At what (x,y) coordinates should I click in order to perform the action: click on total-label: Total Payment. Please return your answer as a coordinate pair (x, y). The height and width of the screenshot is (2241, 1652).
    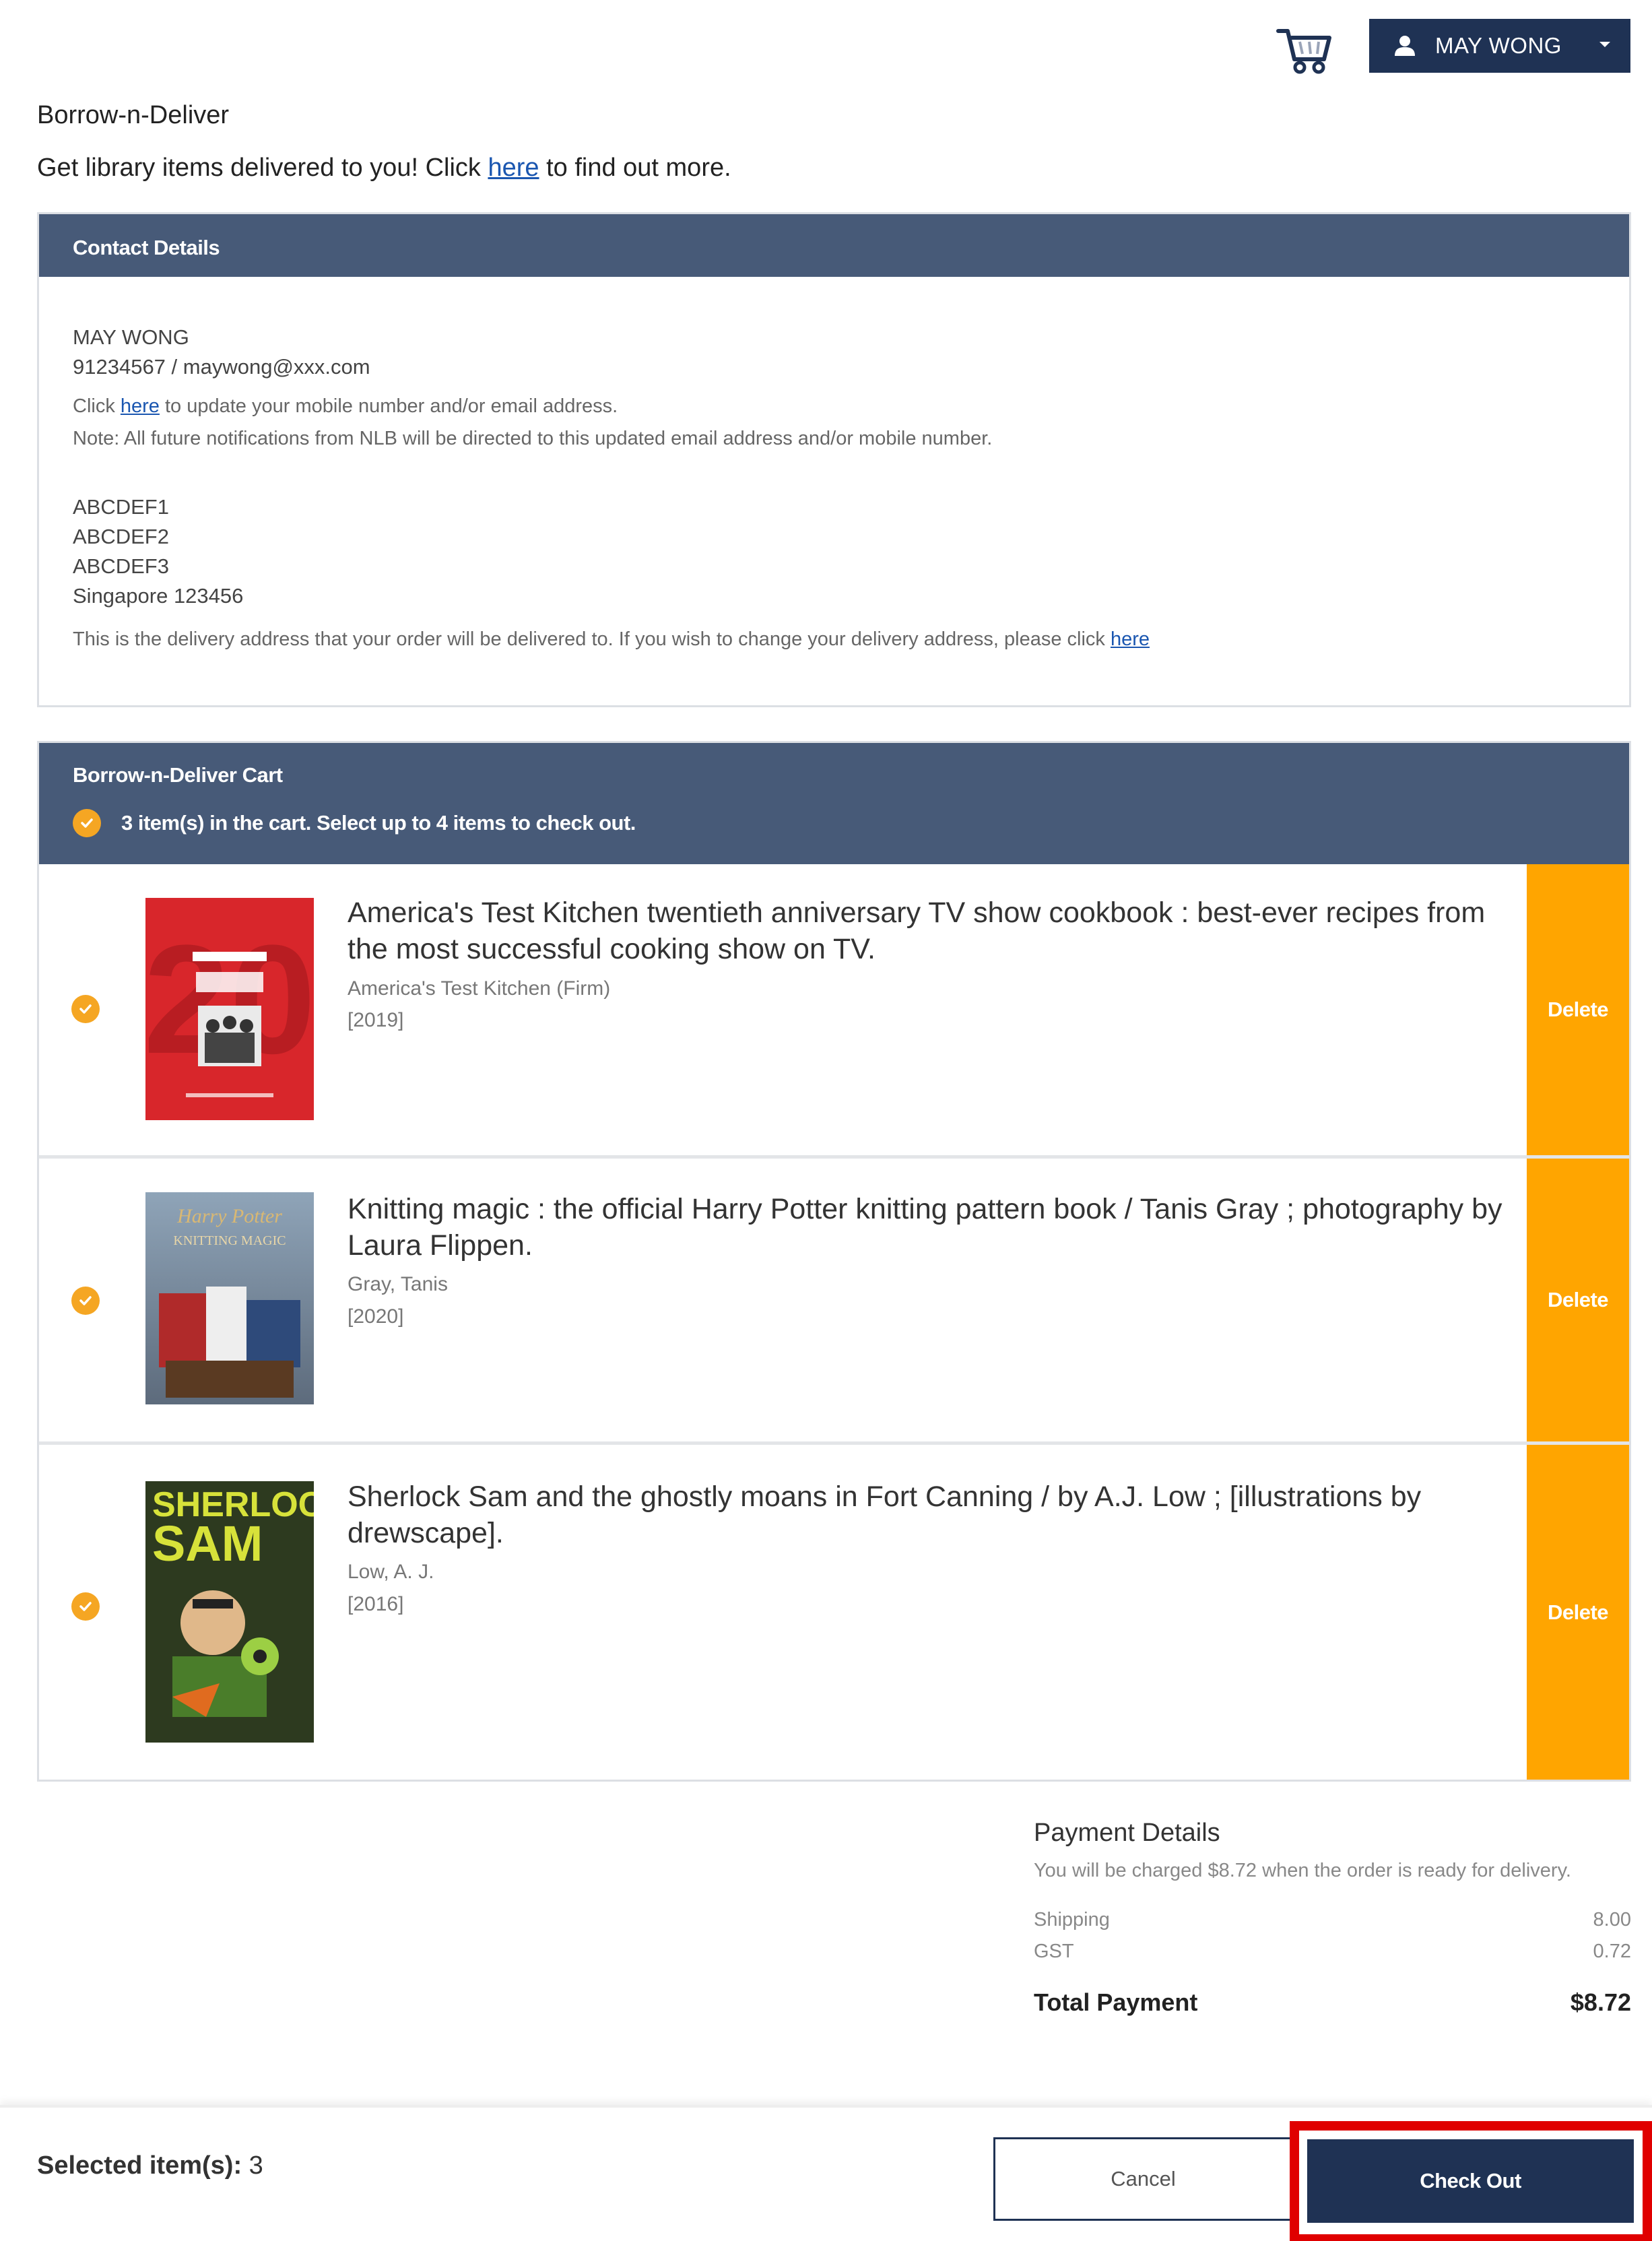
    Looking at the image, I should click on (1116, 2002).